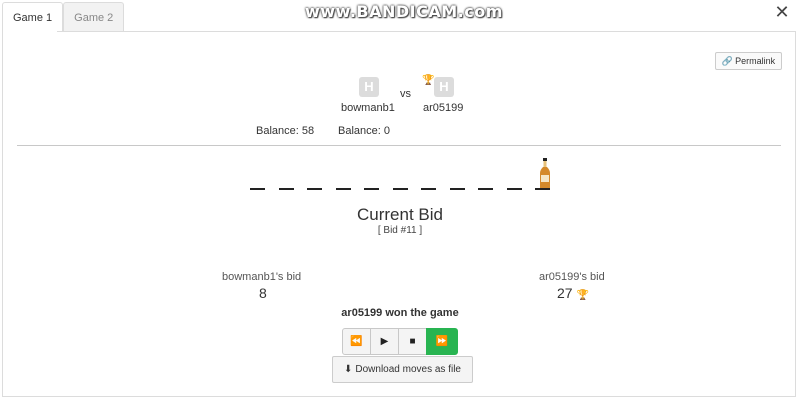 This screenshot has width=800, height=400. I want to click on right-bid-value: 27 🏆, so click(573, 293).